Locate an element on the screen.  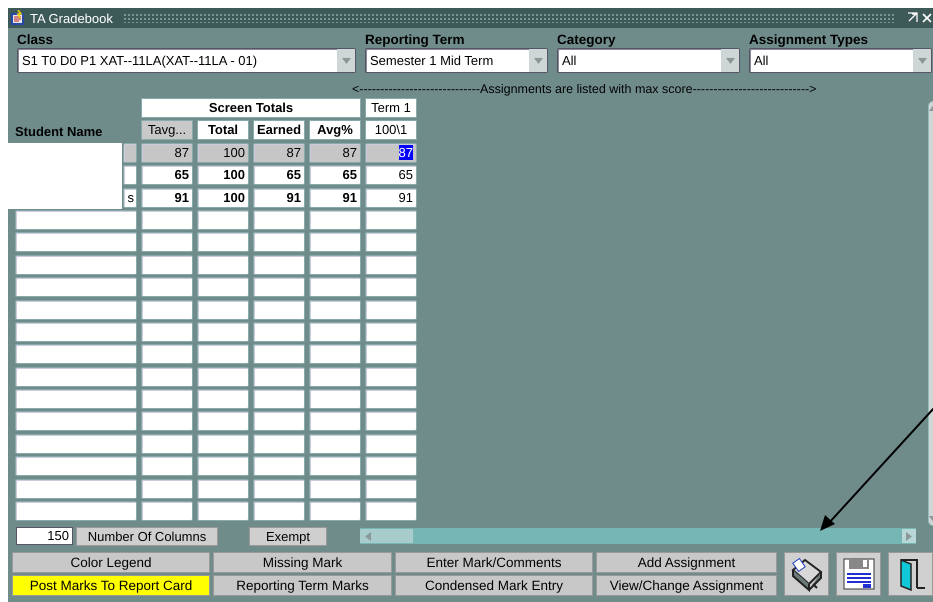
action-button: Add Assignment is located at coordinates (686, 562).